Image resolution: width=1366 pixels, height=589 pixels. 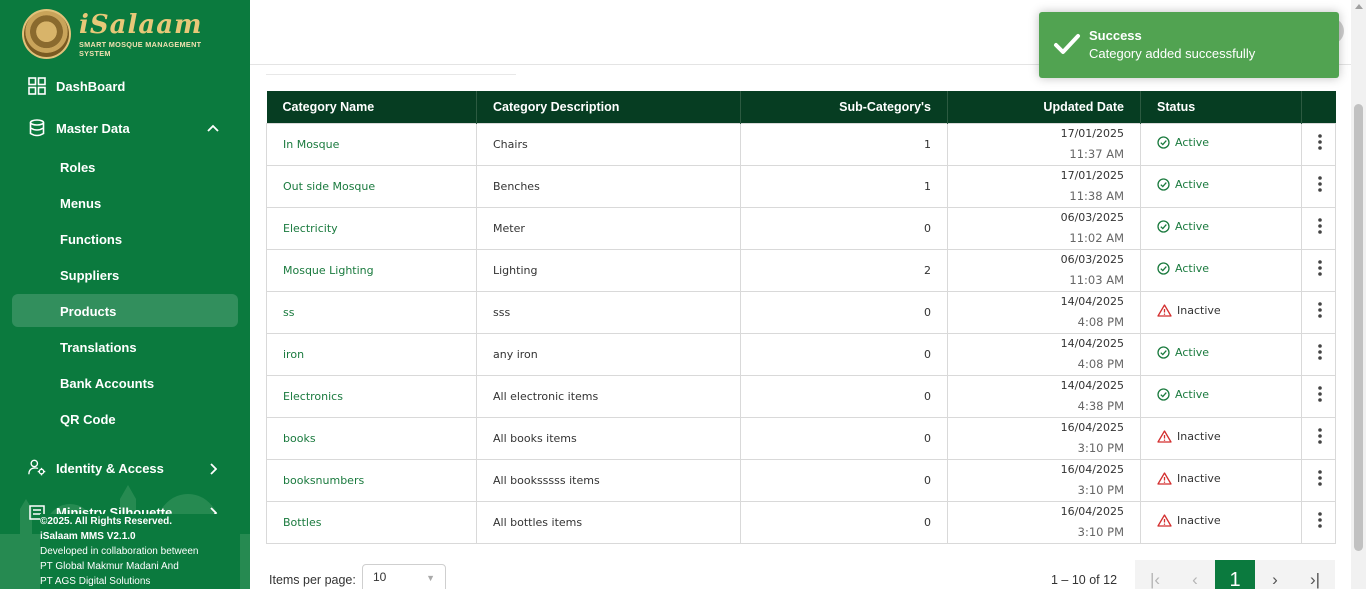 What do you see at coordinates (1275, 579) in the screenshot?
I see `chevron-right-icon: ›` at bounding box center [1275, 579].